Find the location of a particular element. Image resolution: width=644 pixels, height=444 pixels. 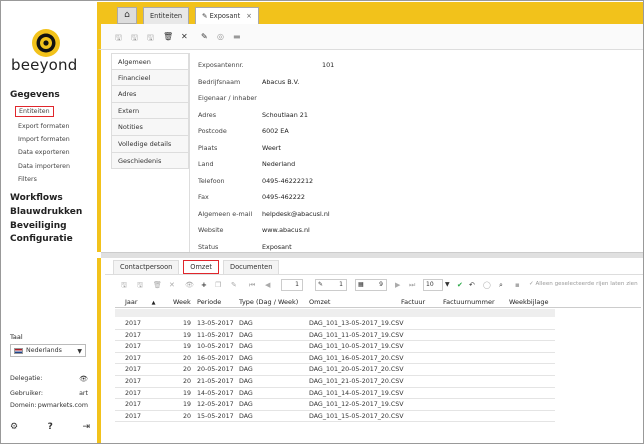

nav-beveiliging: Beveiliging is located at coordinates (38, 226).